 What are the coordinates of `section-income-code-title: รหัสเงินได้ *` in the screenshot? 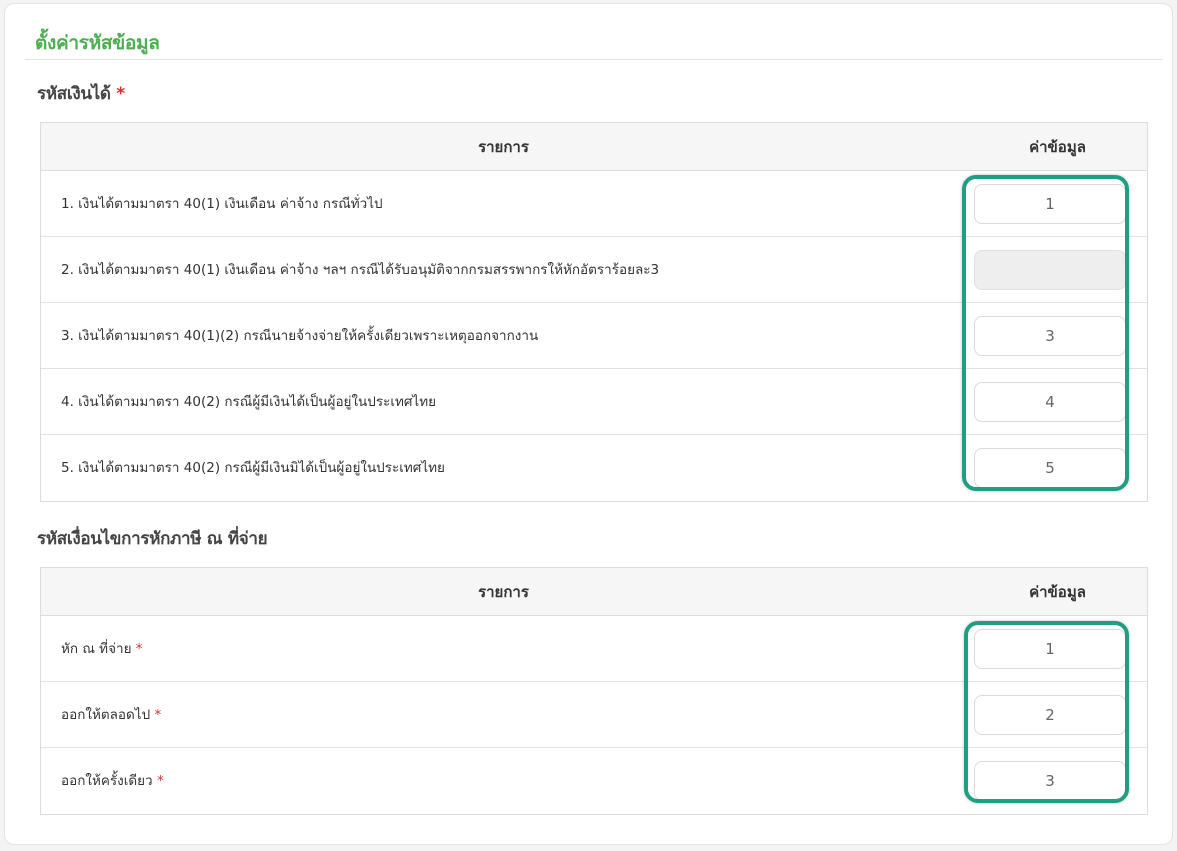 It's located at (81, 93).